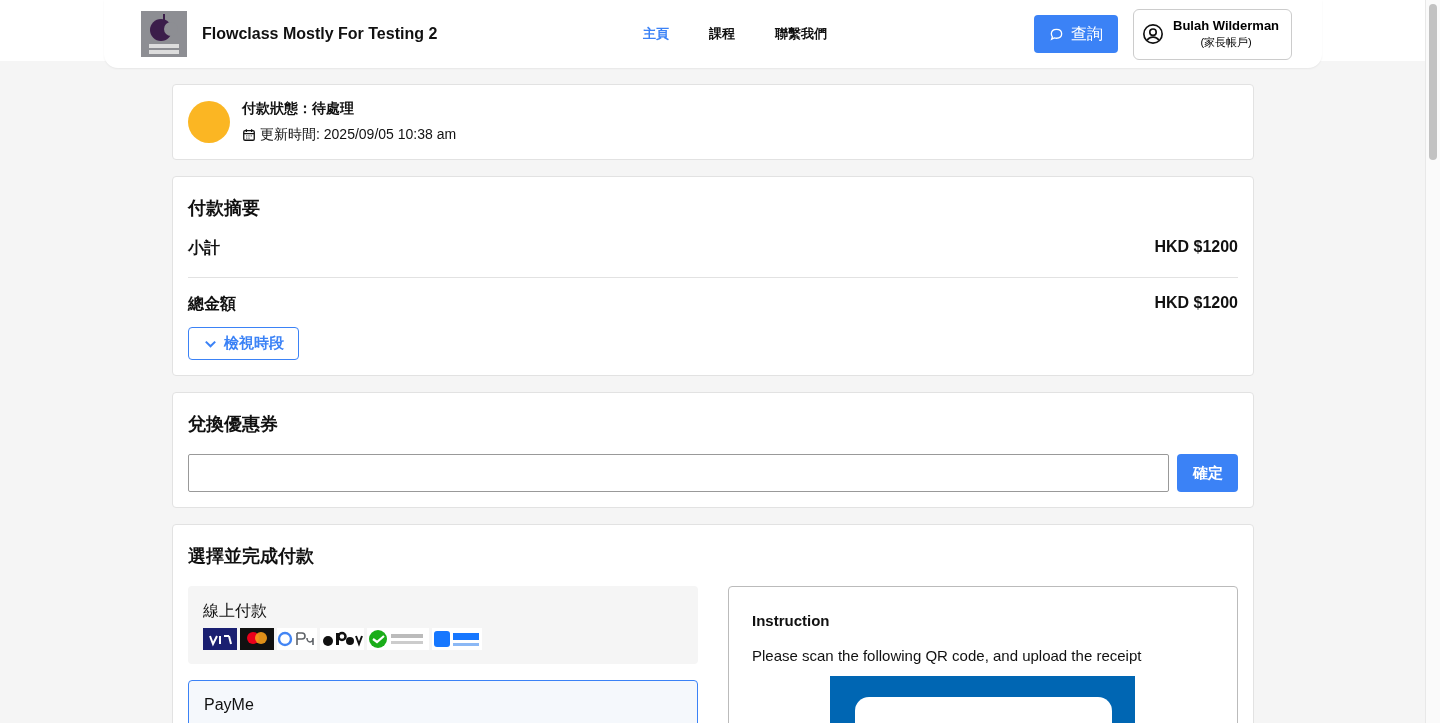  I want to click on wechat-pay-icon, so click(398, 639).